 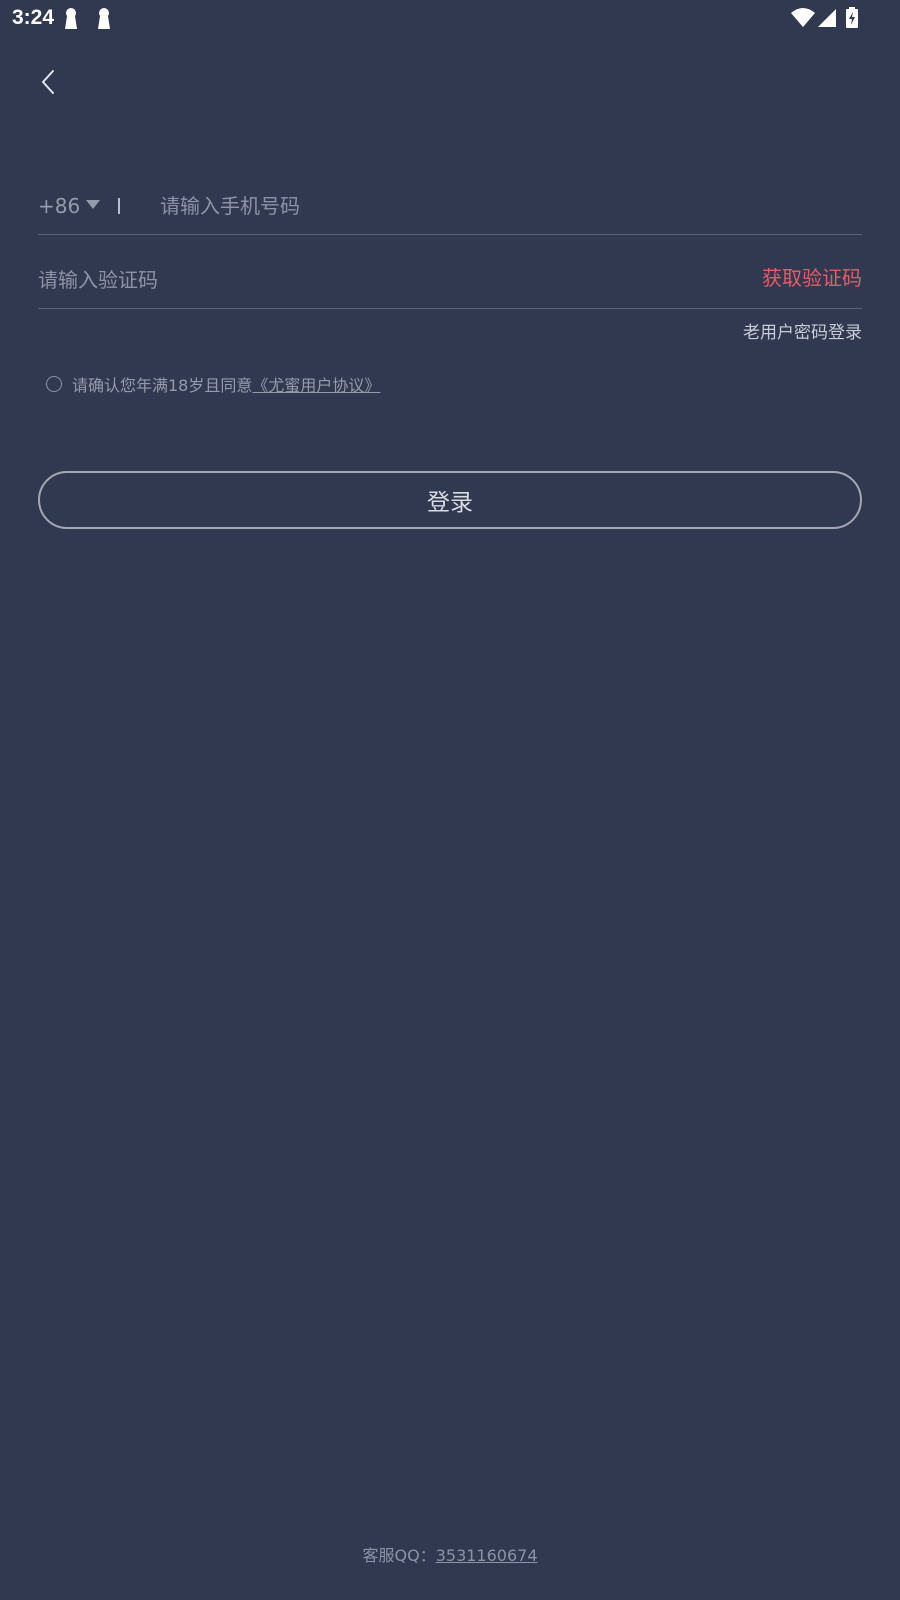 I want to click on chevron-left-icon, so click(x=48, y=82).